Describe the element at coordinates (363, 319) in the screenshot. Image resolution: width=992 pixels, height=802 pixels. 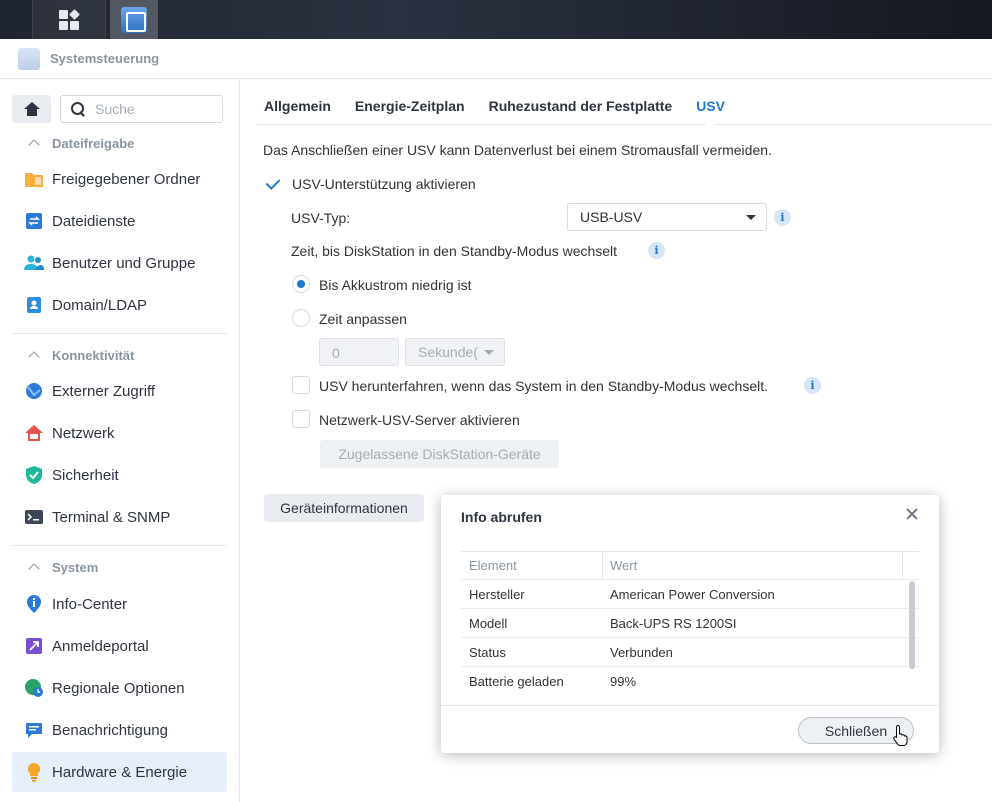
I see `radio-custom-time-label: Zeit anpassen` at that location.